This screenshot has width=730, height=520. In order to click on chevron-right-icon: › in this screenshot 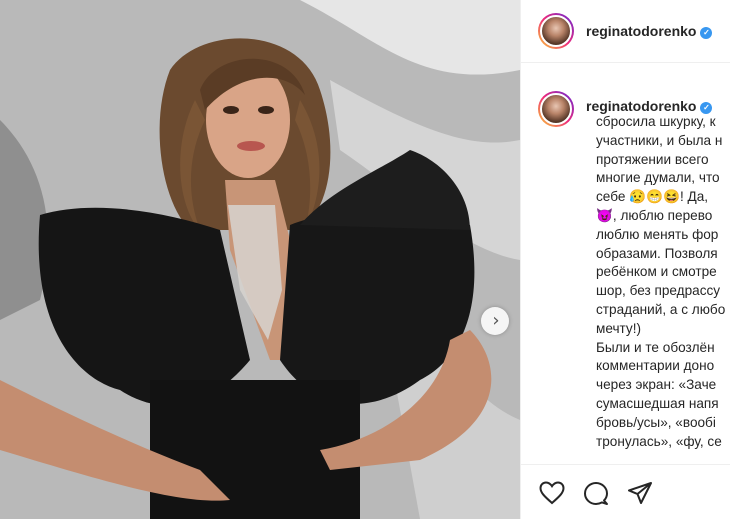, I will do `click(496, 320)`.